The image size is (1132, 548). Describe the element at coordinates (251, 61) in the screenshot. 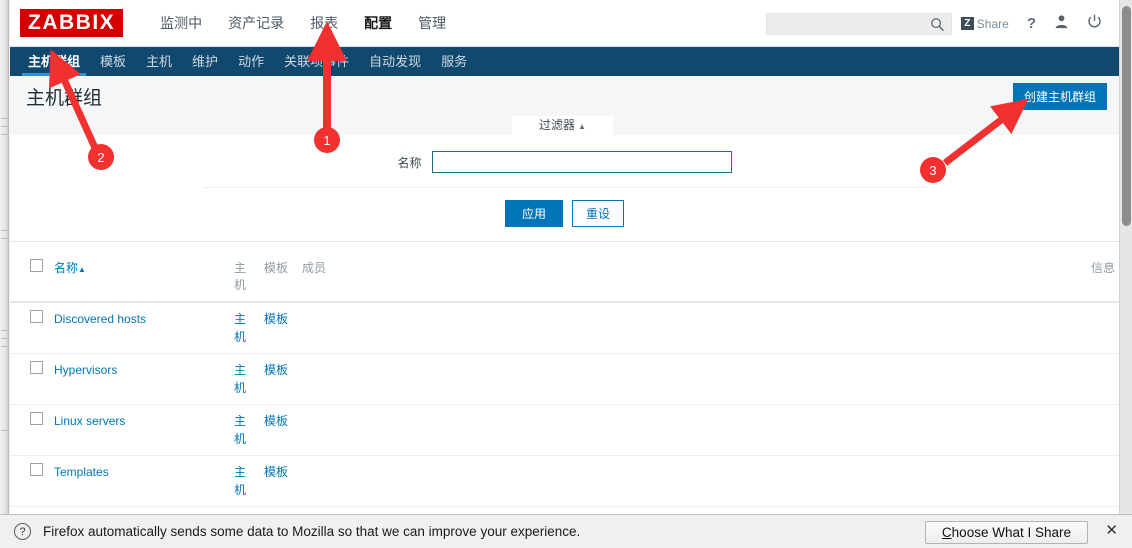

I see `subnav-item-actions: 动作` at that location.